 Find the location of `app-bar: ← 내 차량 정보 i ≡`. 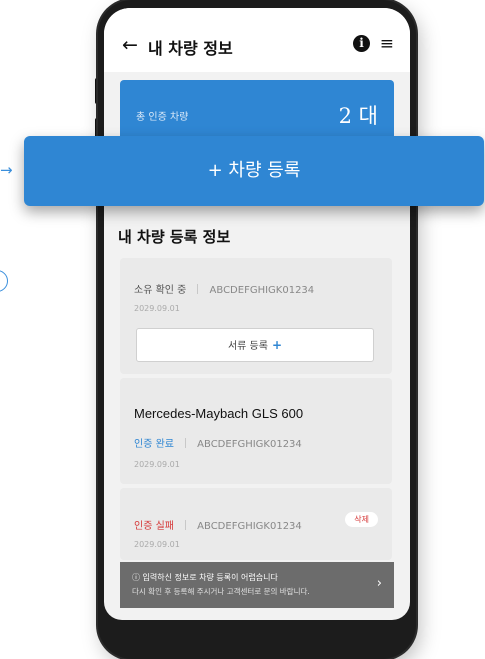

app-bar: ← 내 차량 정보 i ≡ is located at coordinates (257, 40).